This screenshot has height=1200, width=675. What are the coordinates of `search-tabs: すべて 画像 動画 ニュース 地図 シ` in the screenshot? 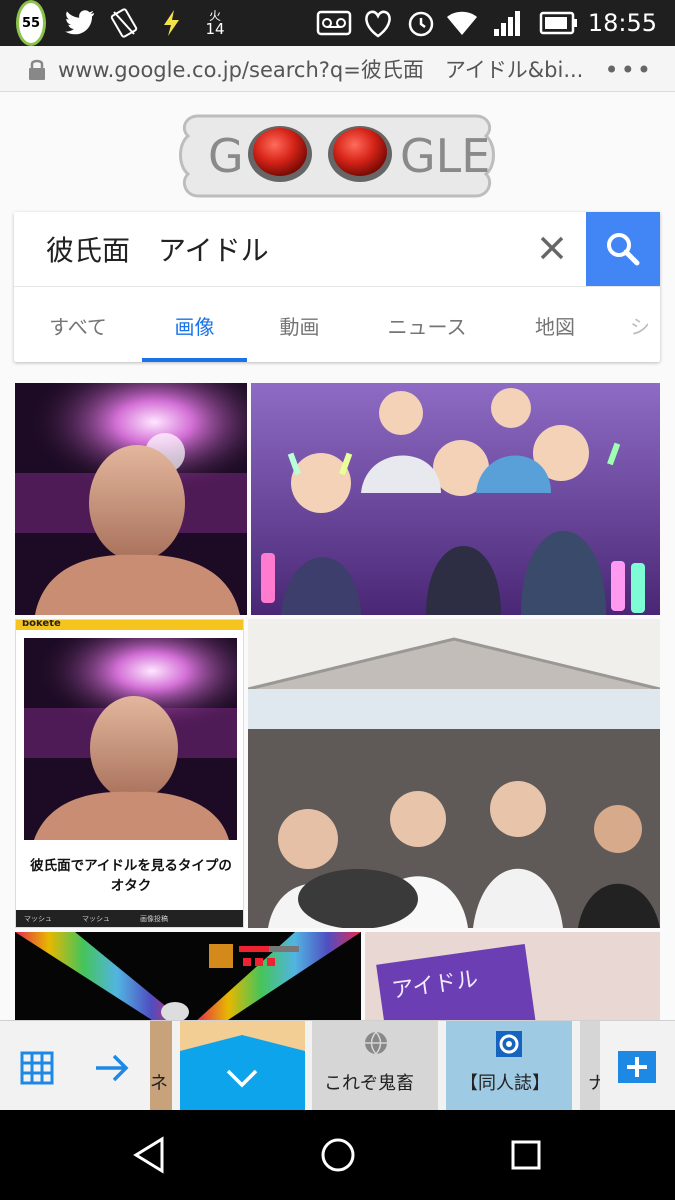 It's located at (337, 324).